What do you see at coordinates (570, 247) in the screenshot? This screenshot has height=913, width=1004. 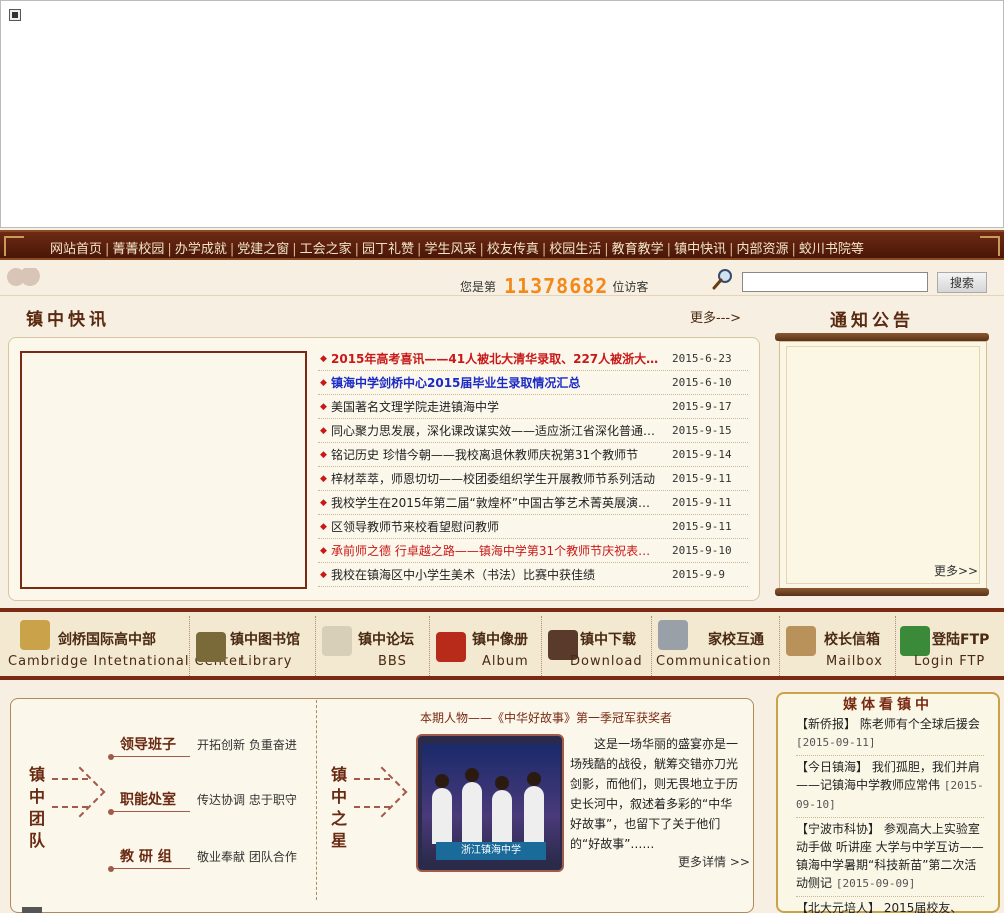 I see `nav-item: 校园生活` at bounding box center [570, 247].